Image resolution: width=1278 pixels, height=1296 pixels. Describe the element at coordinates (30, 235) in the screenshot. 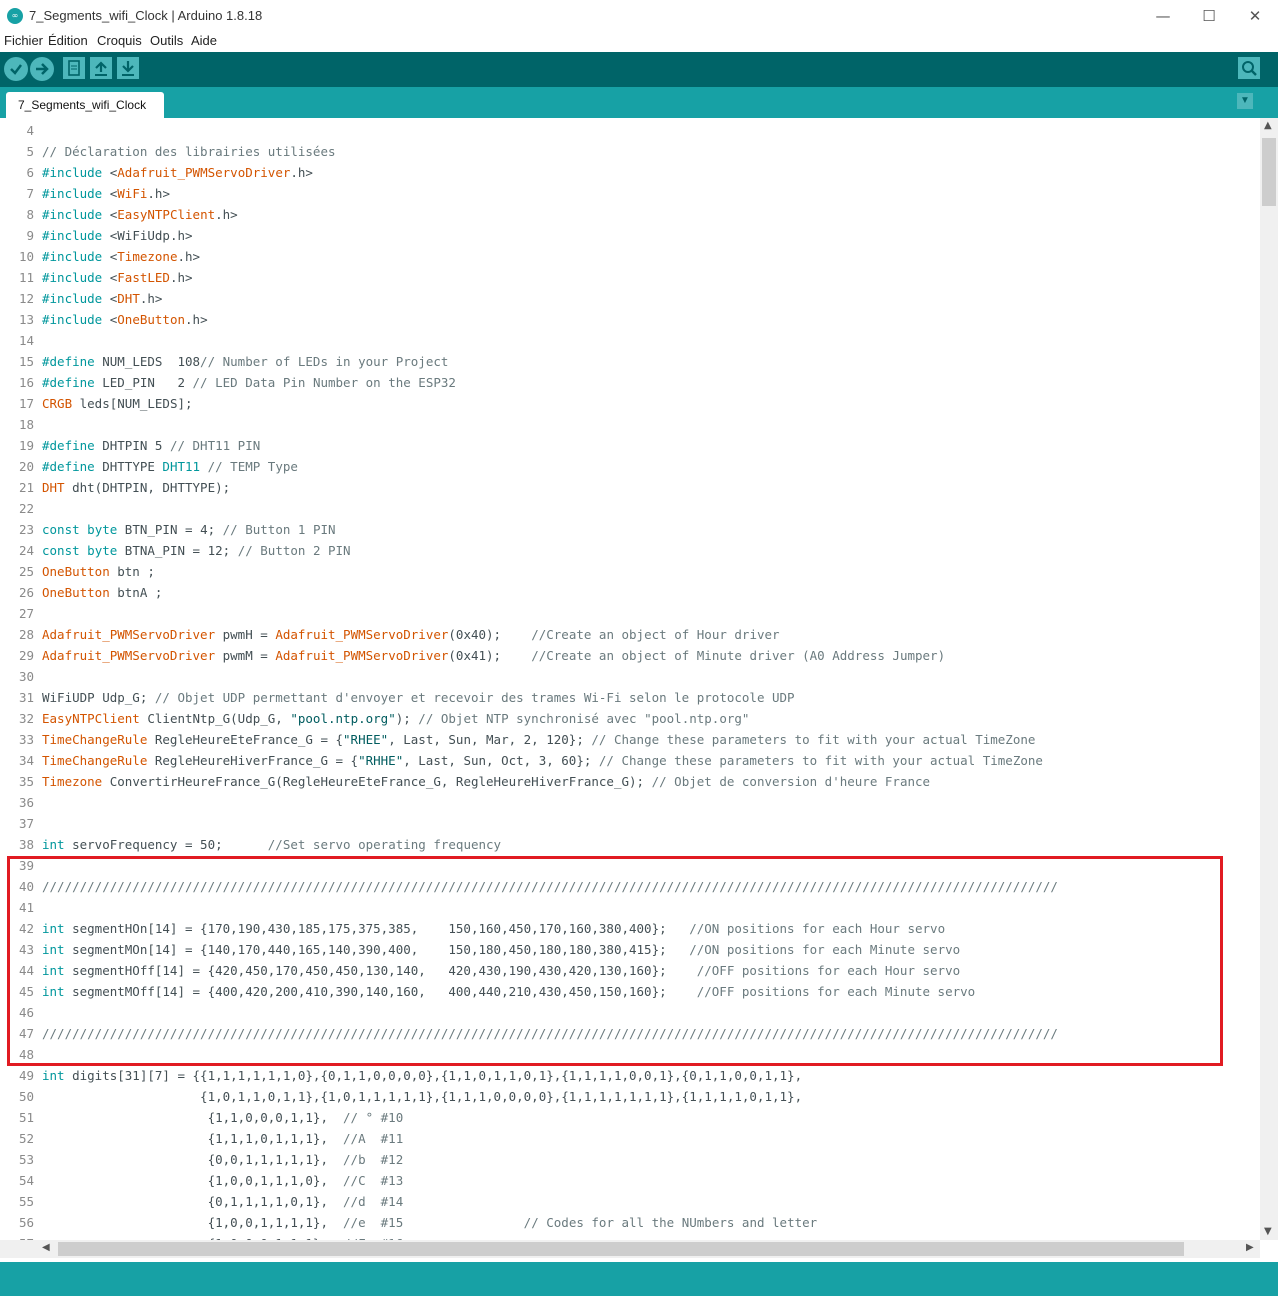

I see `line-number: 9` at that location.